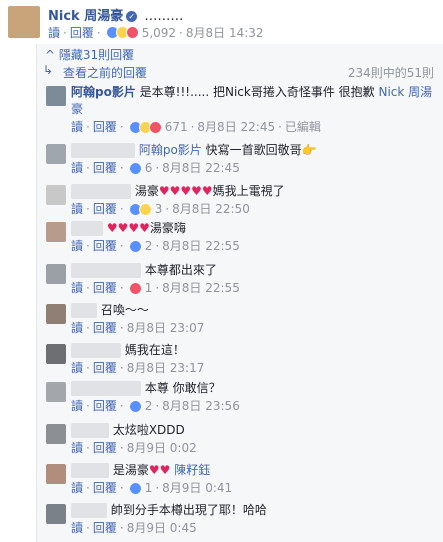  Describe the element at coordinates (192, 470) in the screenshot. I see `mention-link: 陳籽鈺` at that location.